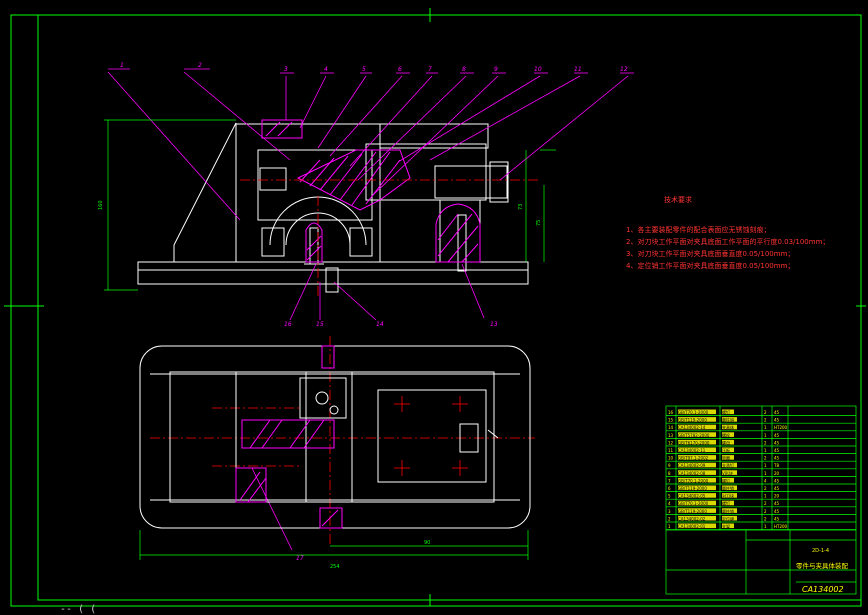 The image size is (868, 615). Describe the element at coordinates (326, 69) in the screenshot. I see `leader-label-4: 4` at that location.